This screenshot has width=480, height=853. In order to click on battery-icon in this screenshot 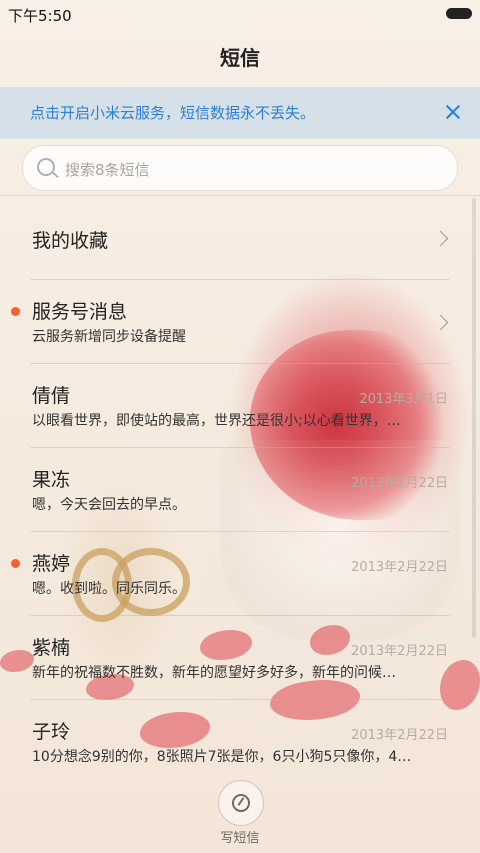, I will do `click(459, 13)`.